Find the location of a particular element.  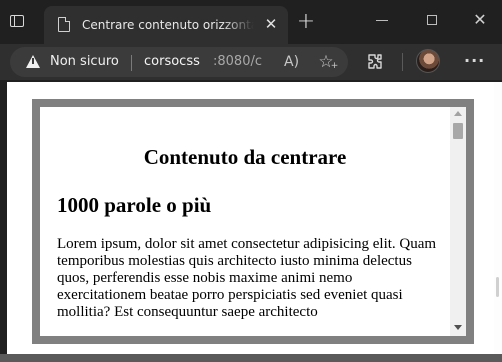

address-bar: Non sicuro corsocss :8080/chal... A) ☆ + is located at coordinates (179, 62).